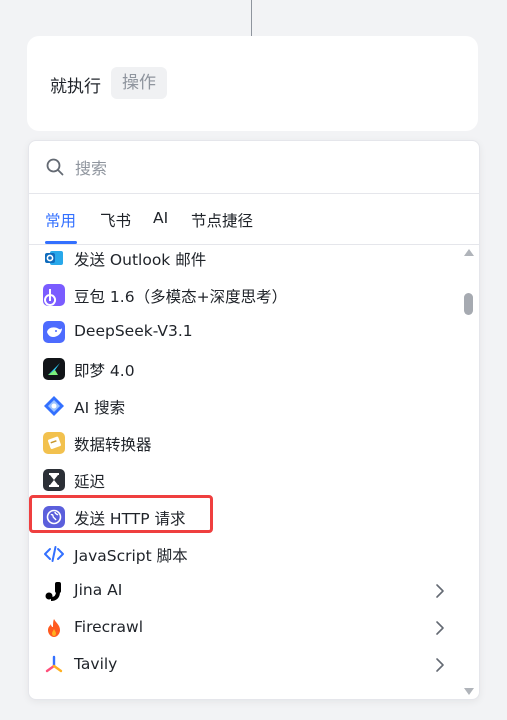 The height and width of the screenshot is (720, 507). What do you see at coordinates (469, 472) in the screenshot?
I see `list-scrollbar` at bounding box center [469, 472].